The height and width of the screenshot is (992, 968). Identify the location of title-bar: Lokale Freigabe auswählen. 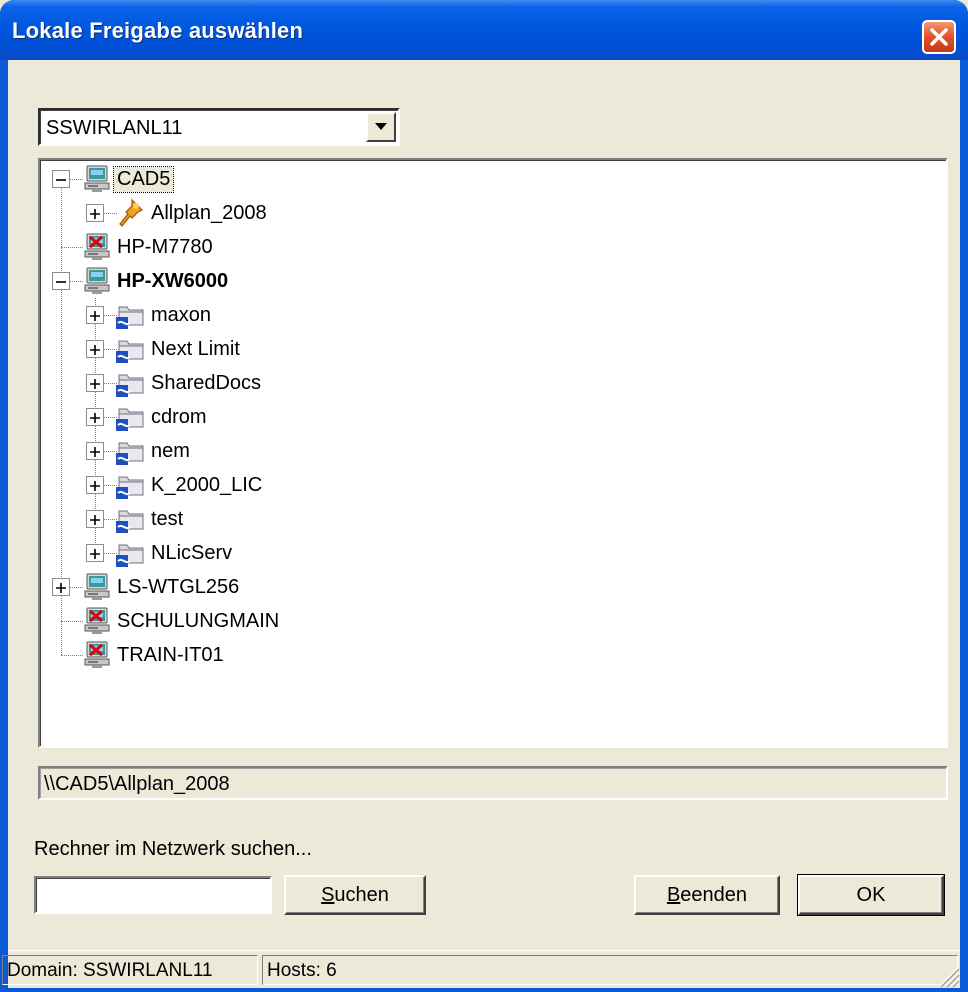
(484, 30).